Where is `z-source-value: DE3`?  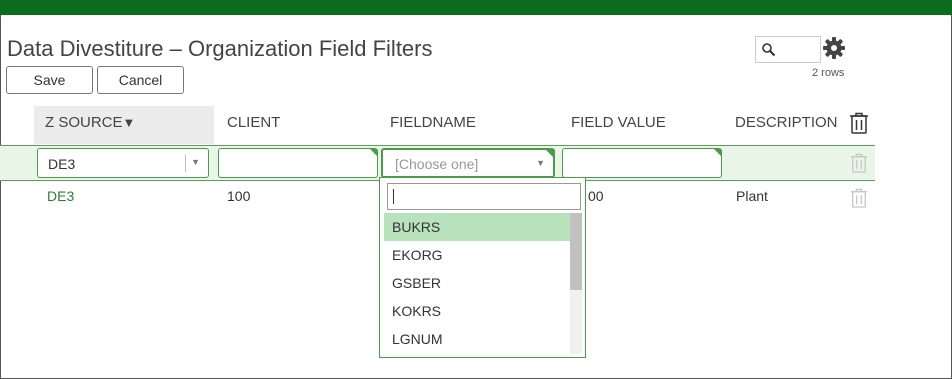
z-source-value: DE3 is located at coordinates (62, 164).